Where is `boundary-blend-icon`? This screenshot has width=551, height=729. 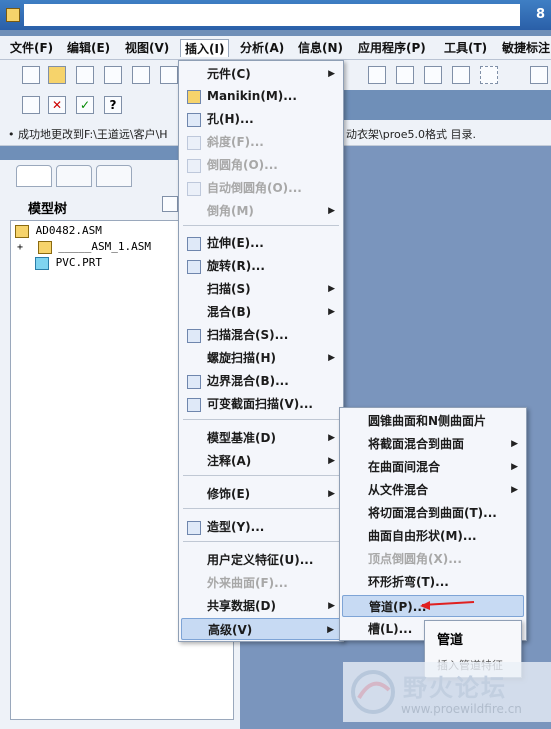 boundary-blend-icon is located at coordinates (194, 382).